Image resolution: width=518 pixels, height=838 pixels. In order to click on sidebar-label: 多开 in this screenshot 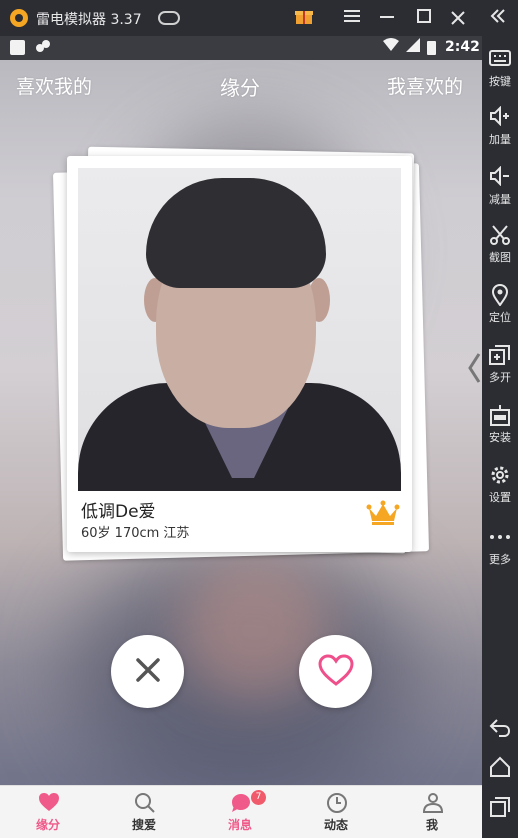, I will do `click(500, 377)`.